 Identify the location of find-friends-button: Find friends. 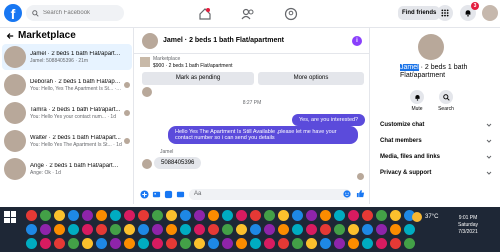
(419, 13).